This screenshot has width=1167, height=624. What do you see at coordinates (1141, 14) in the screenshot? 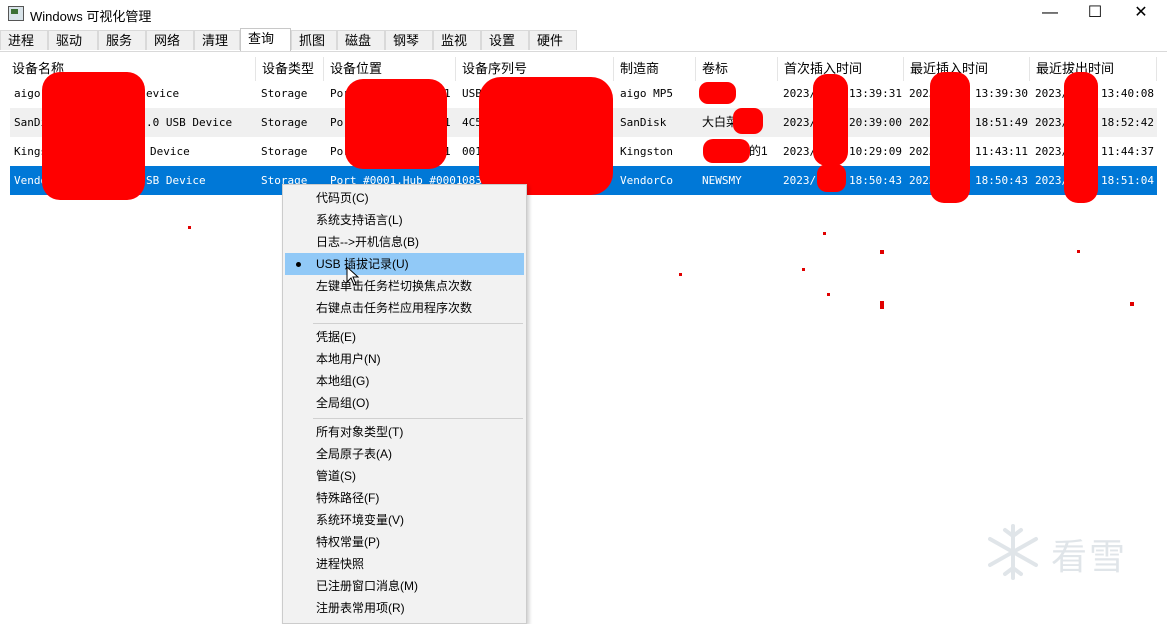
I see `close-button: ✕` at bounding box center [1141, 14].